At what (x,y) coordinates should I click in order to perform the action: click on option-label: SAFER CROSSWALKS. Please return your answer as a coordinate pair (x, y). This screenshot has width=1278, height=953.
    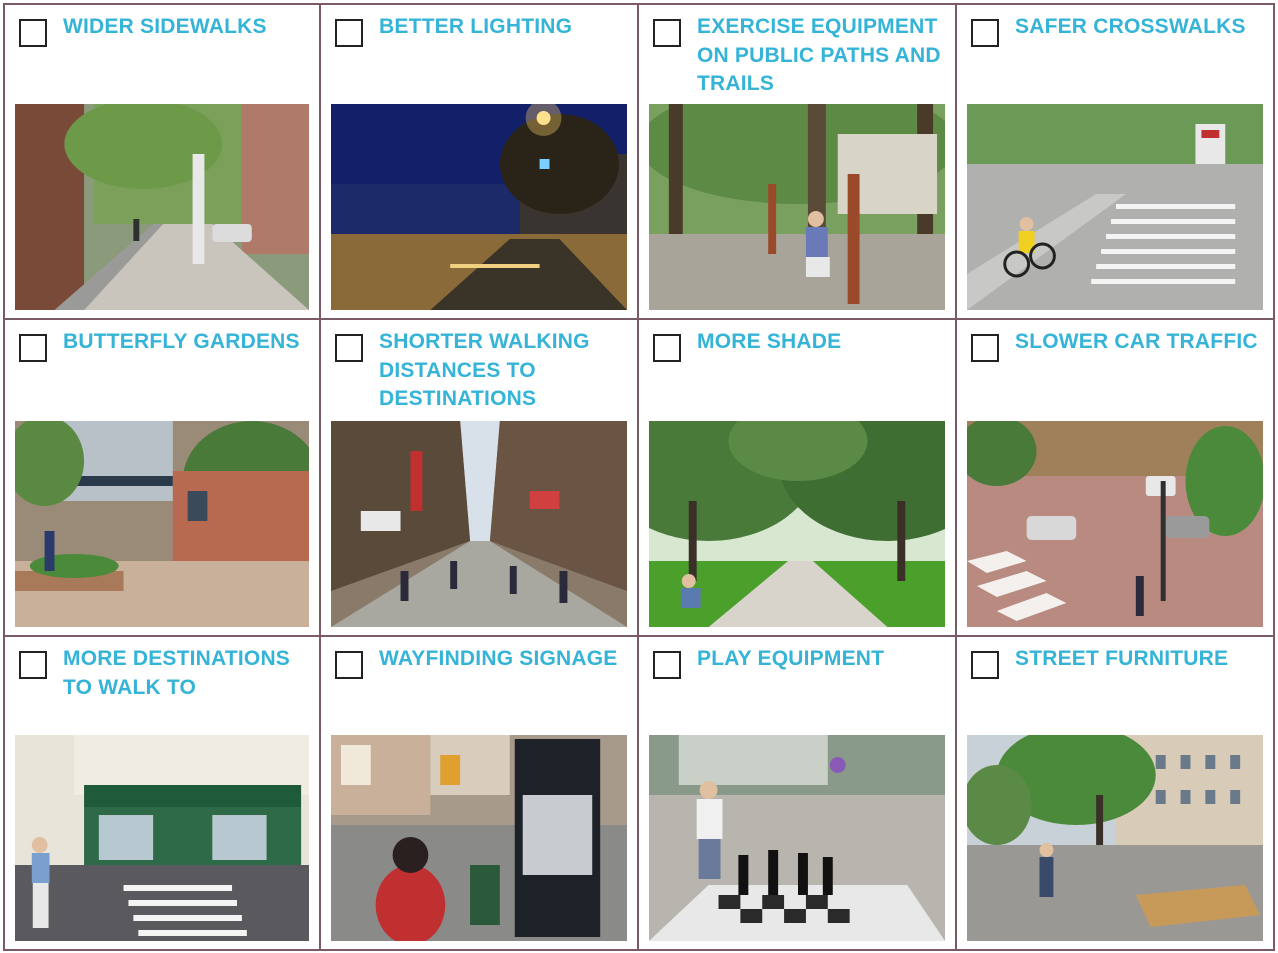
    Looking at the image, I should click on (1130, 26).